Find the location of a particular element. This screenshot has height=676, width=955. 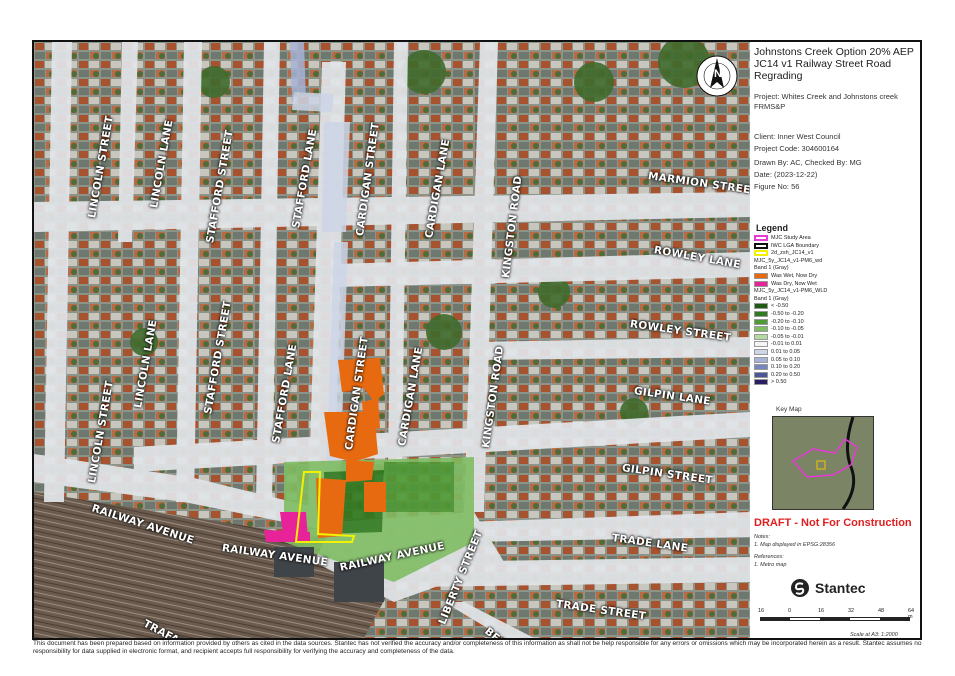

legend-item: MJC_5y_JC14_v1-PM6_WLD is located at coordinates (790, 291).